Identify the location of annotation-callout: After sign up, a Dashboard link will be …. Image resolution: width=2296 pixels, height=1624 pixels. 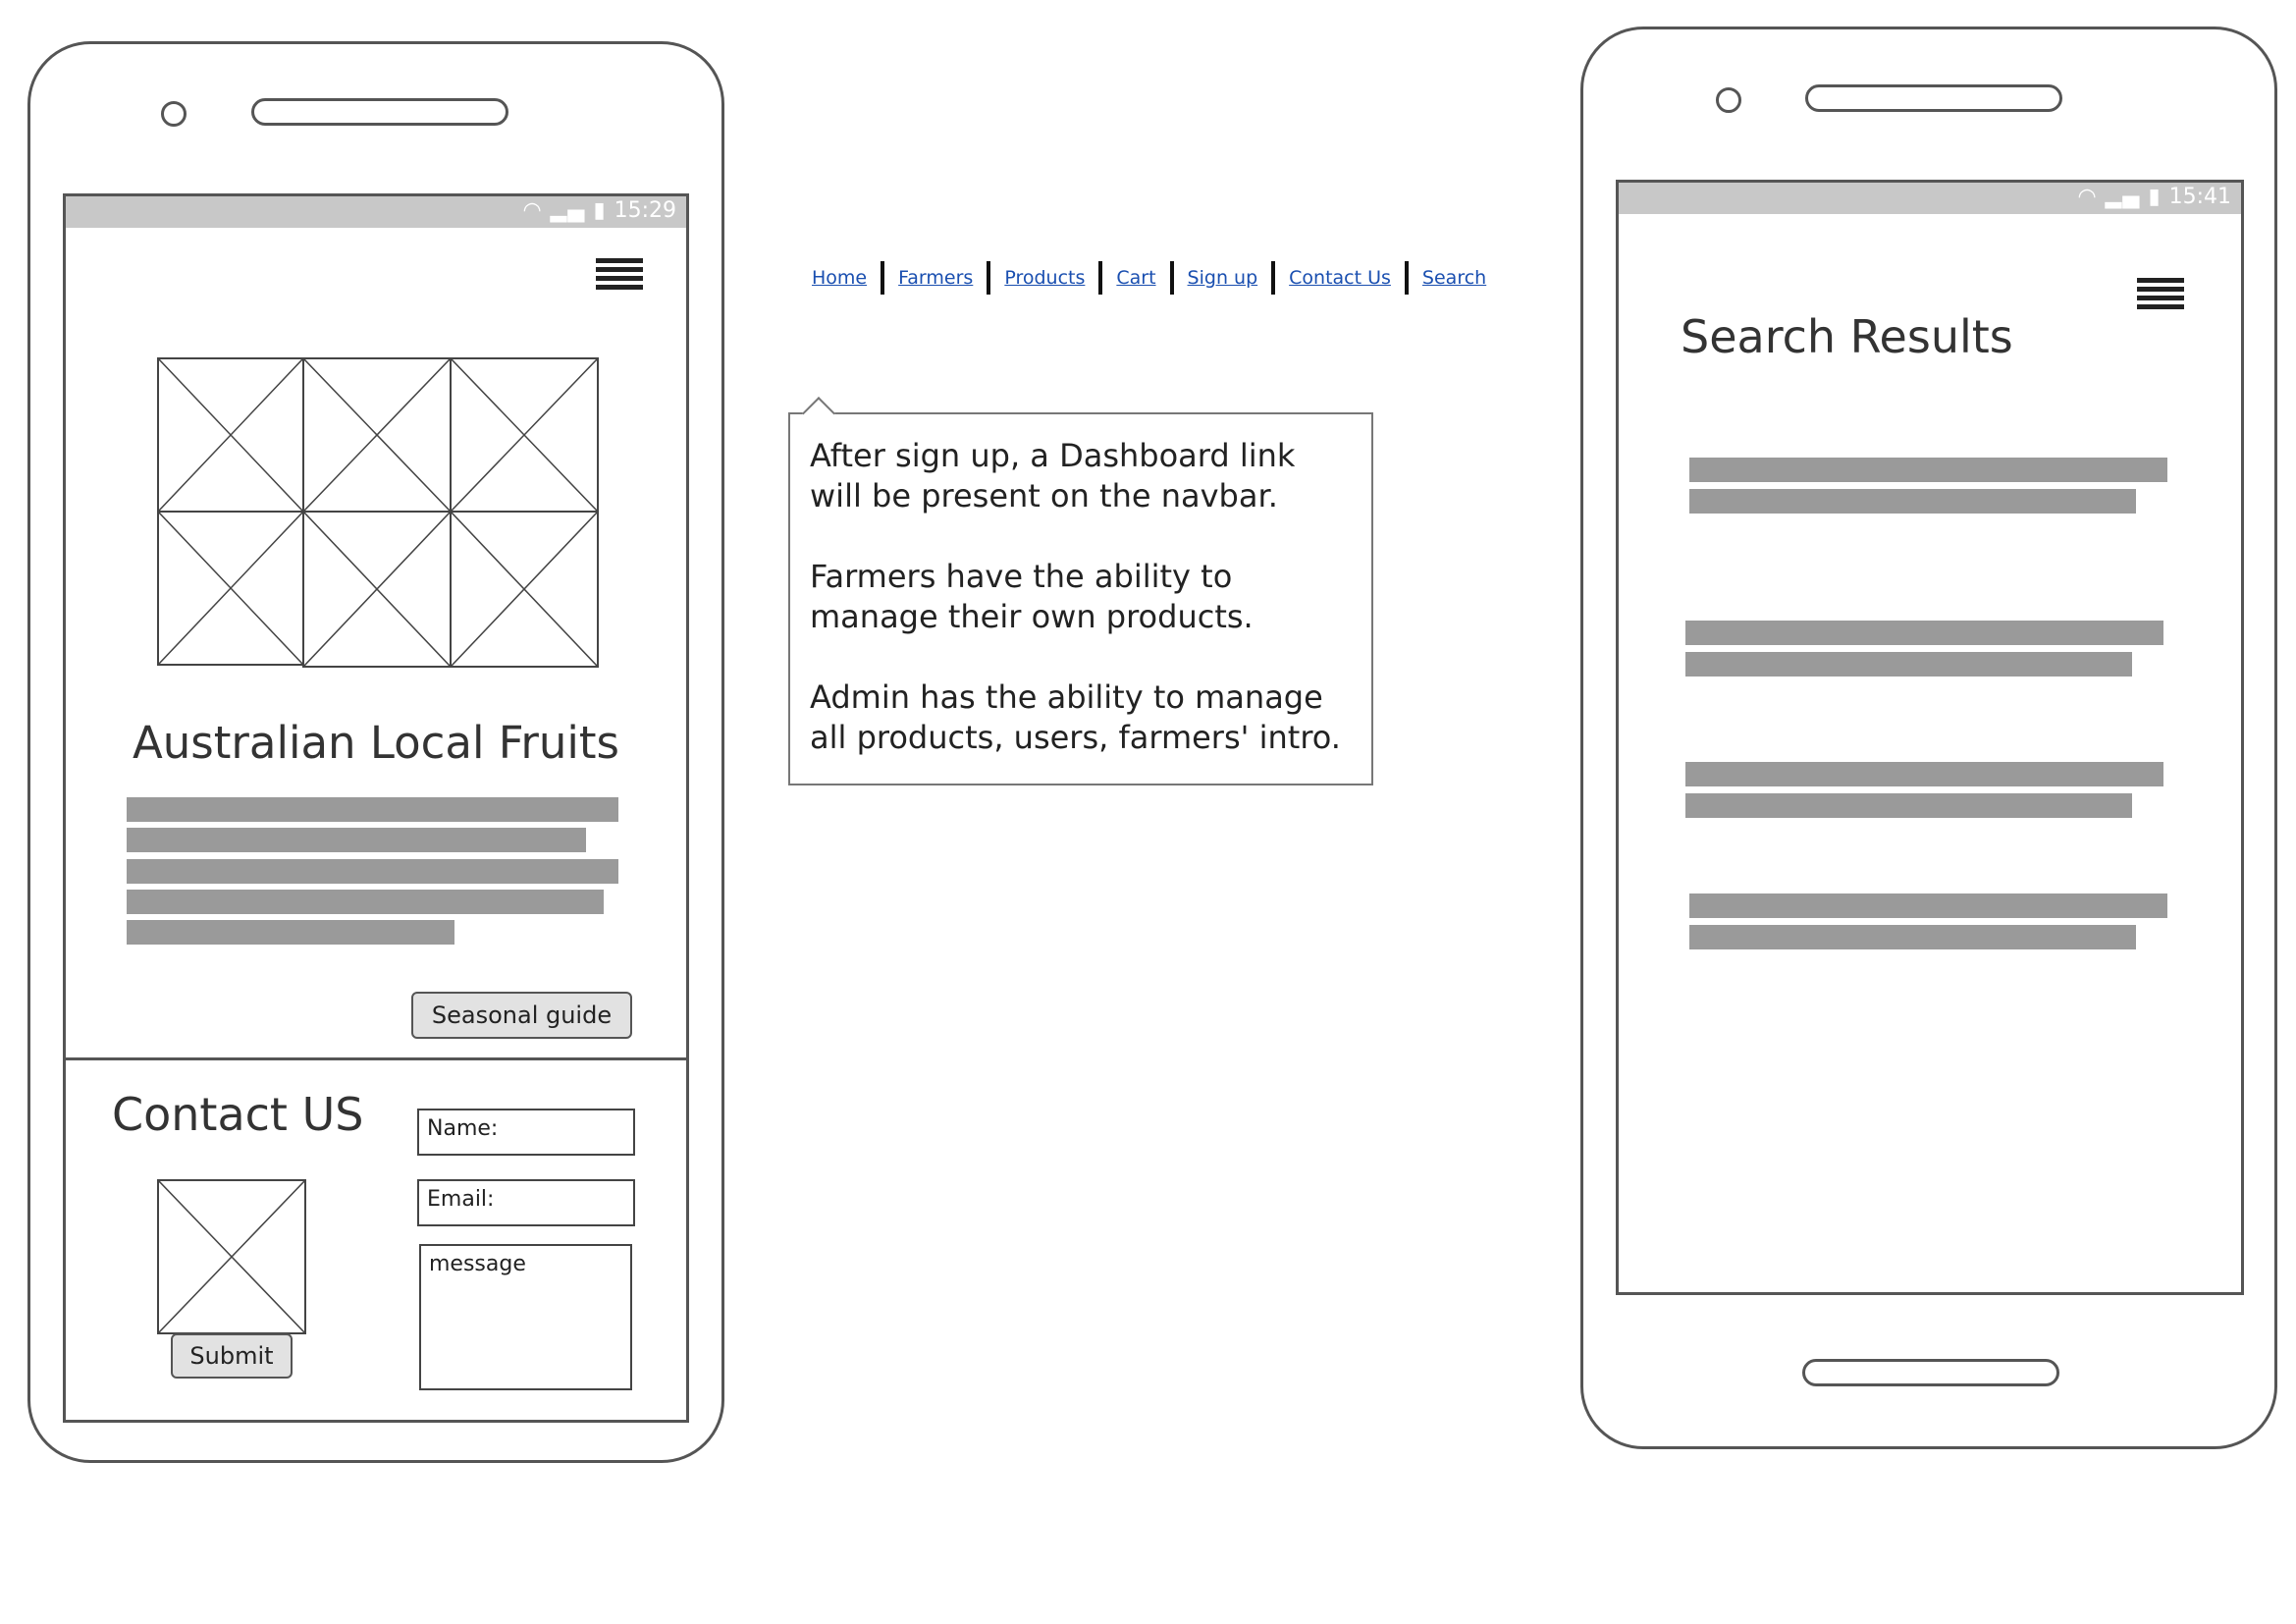
(1080, 598).